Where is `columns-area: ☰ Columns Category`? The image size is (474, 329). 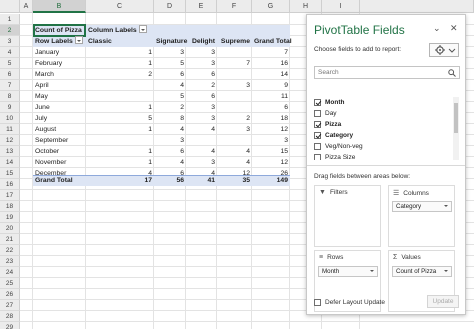
columns-area: ☰ Columns Category is located at coordinates (421, 216).